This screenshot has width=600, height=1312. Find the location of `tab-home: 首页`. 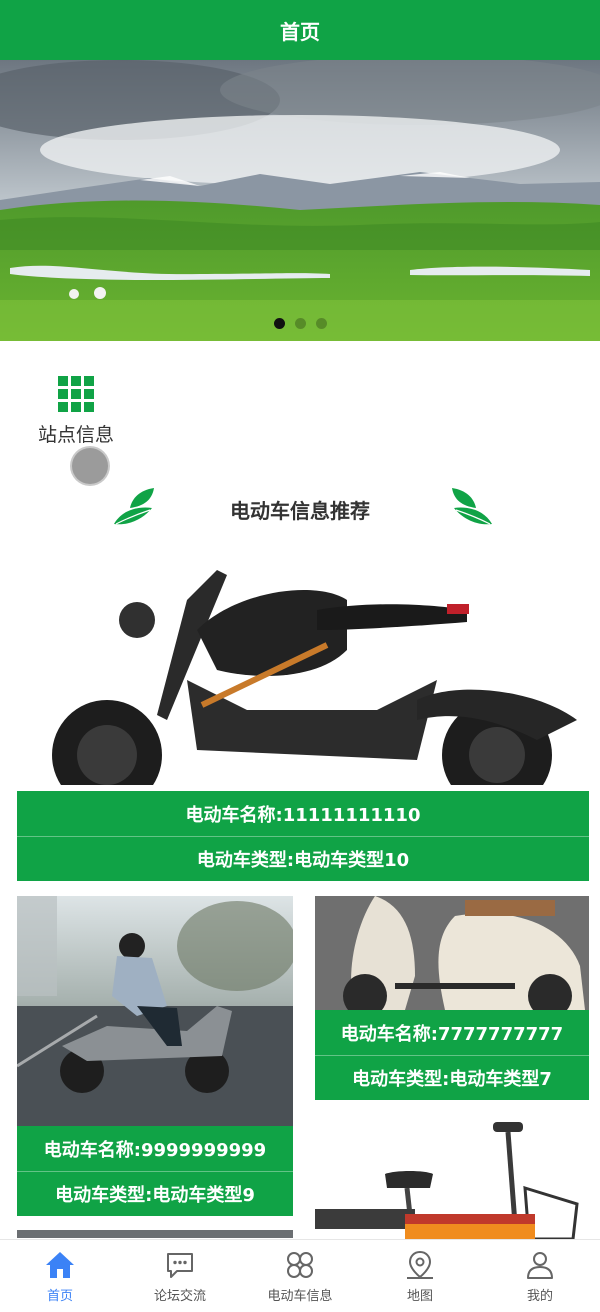

tab-home: 首页 is located at coordinates (60, 1276).